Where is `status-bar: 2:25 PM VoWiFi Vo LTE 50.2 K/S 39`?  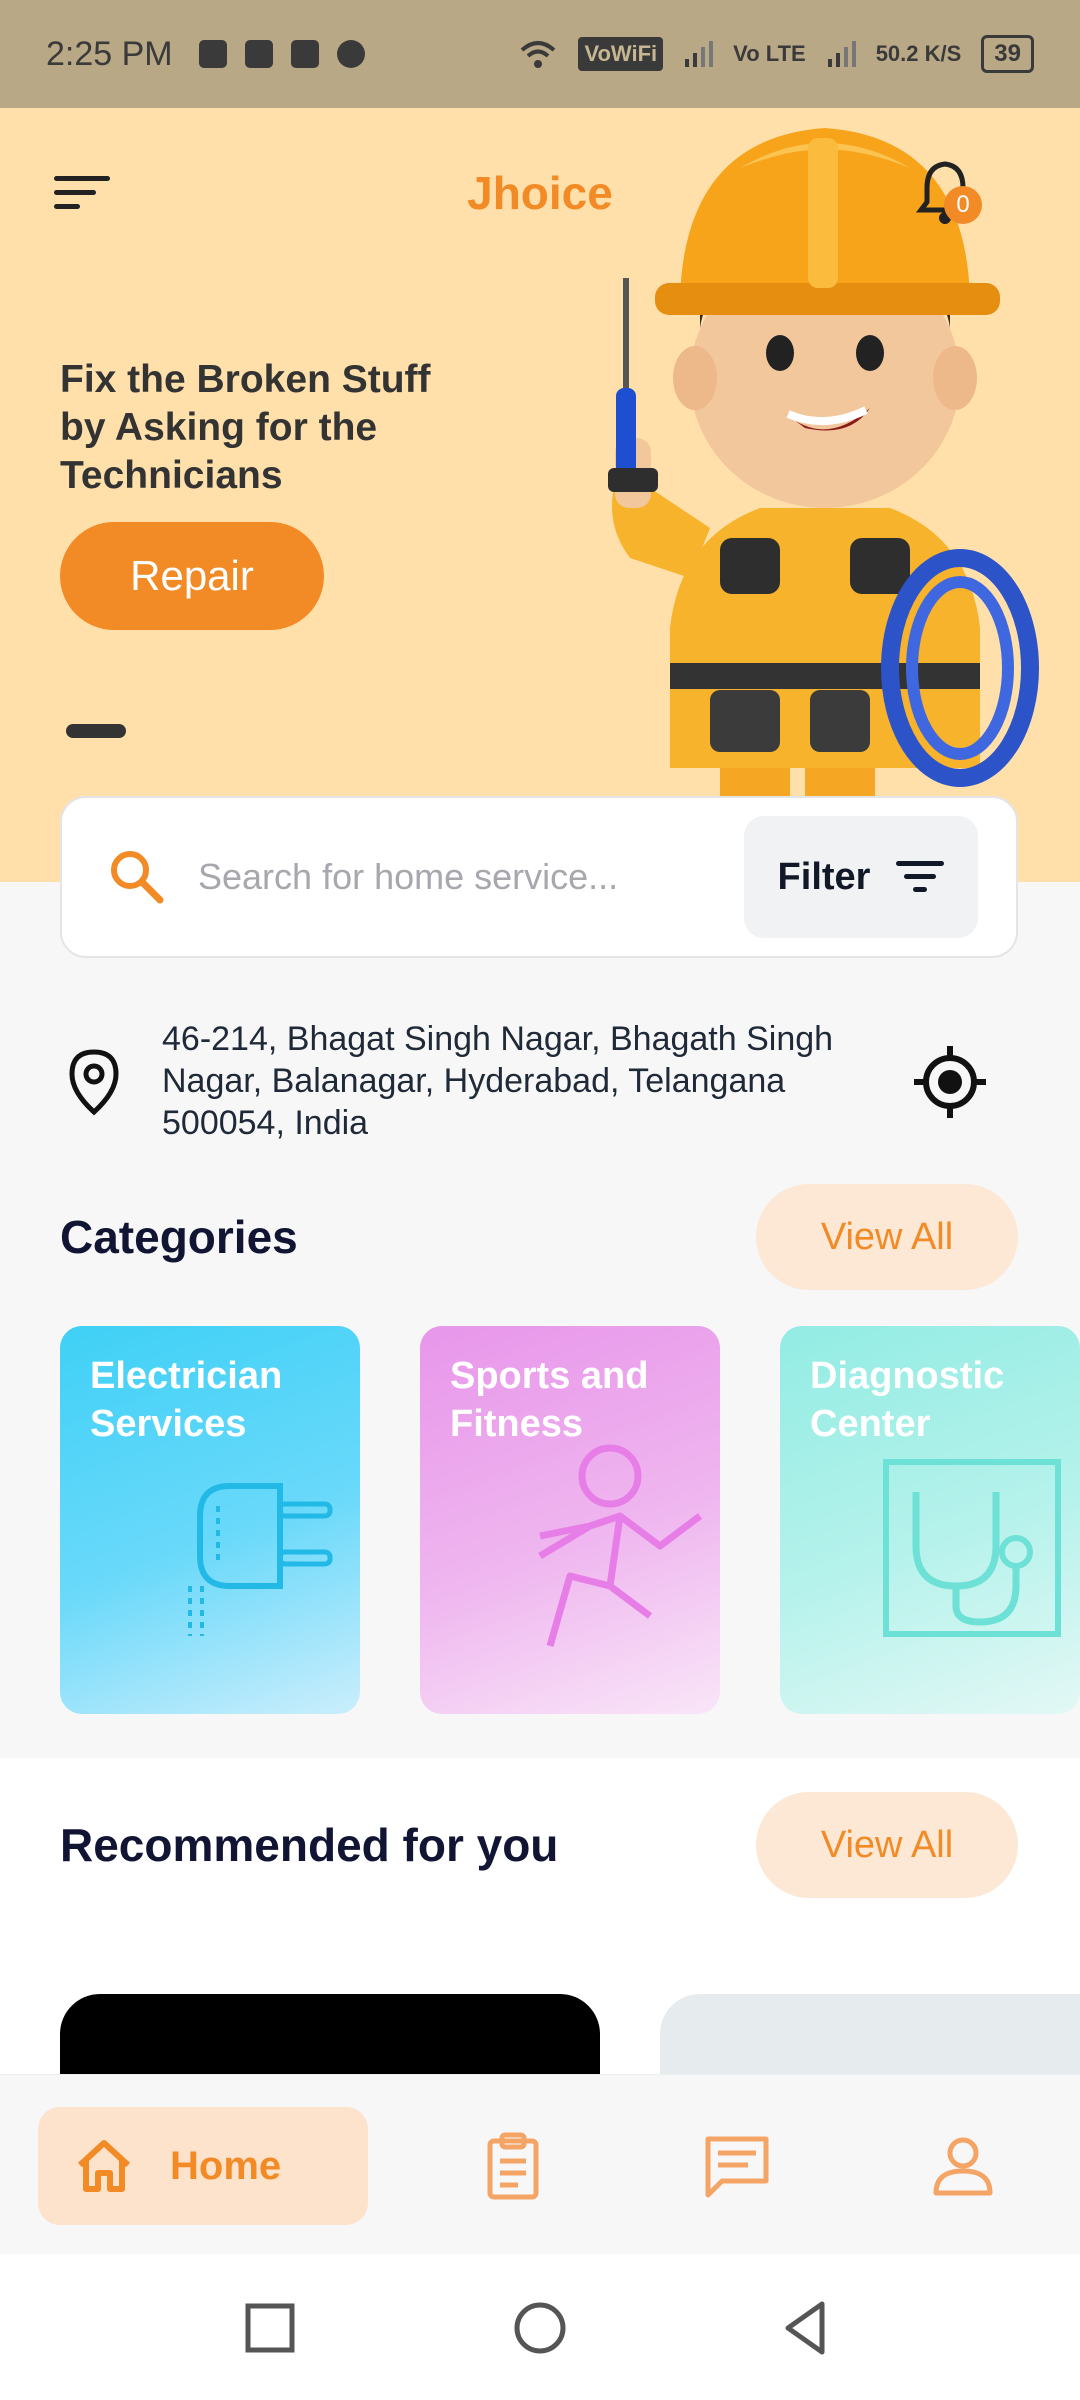 status-bar: 2:25 PM VoWiFi Vo LTE 50.2 K/S 39 is located at coordinates (540, 54).